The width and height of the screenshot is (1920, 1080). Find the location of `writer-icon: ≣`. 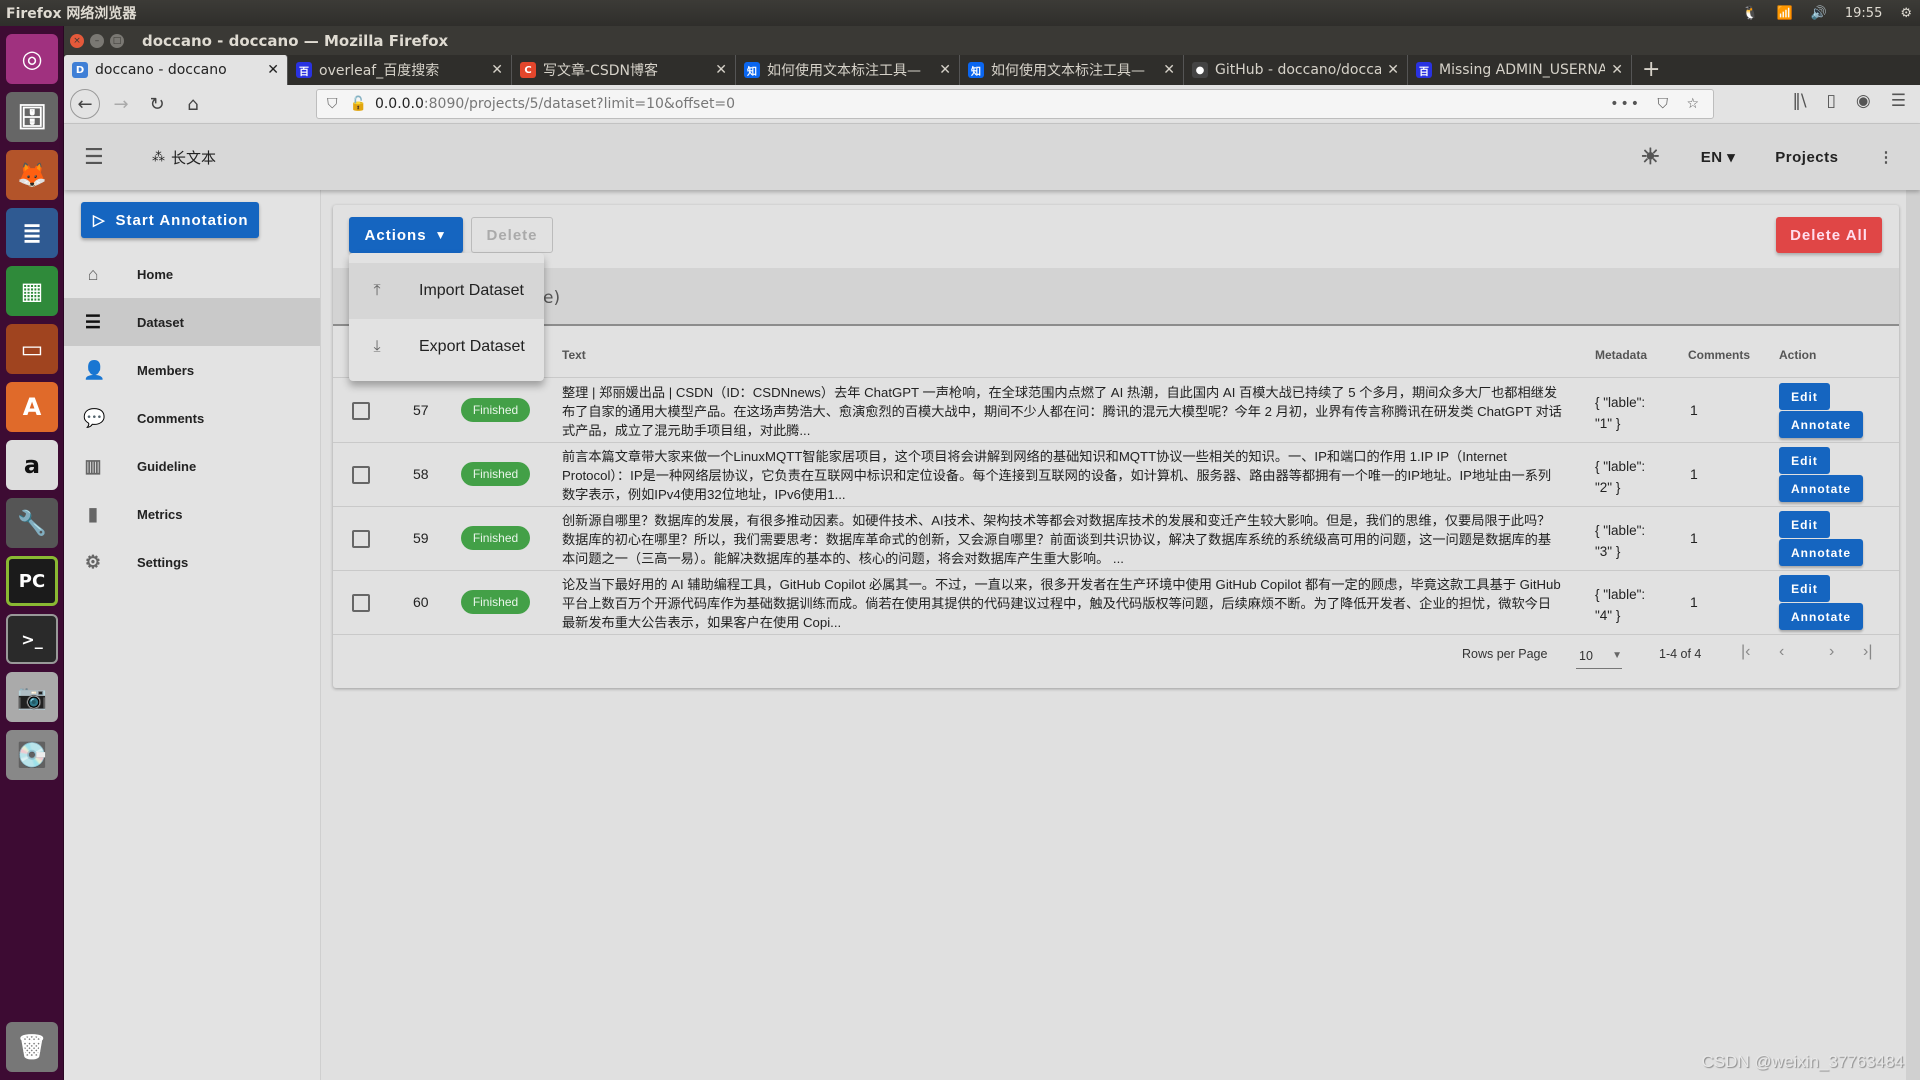

writer-icon: ≣ is located at coordinates (32, 233).